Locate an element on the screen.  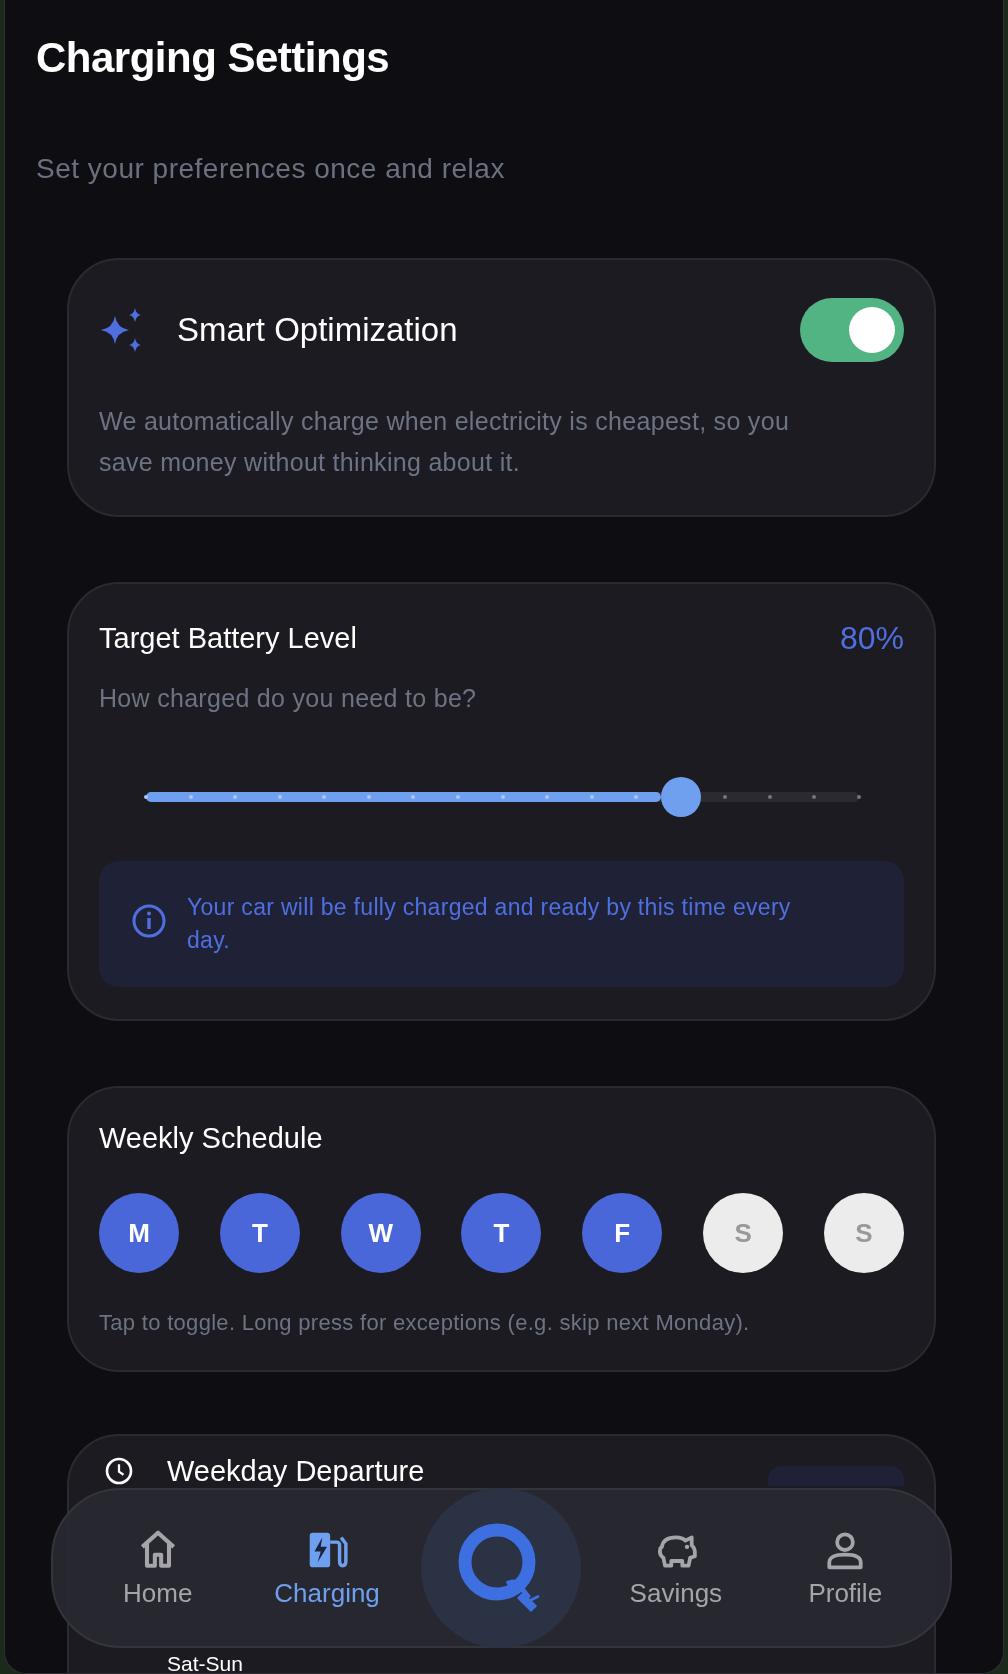
nav-tab: Savings is located at coordinates (675, 1568).